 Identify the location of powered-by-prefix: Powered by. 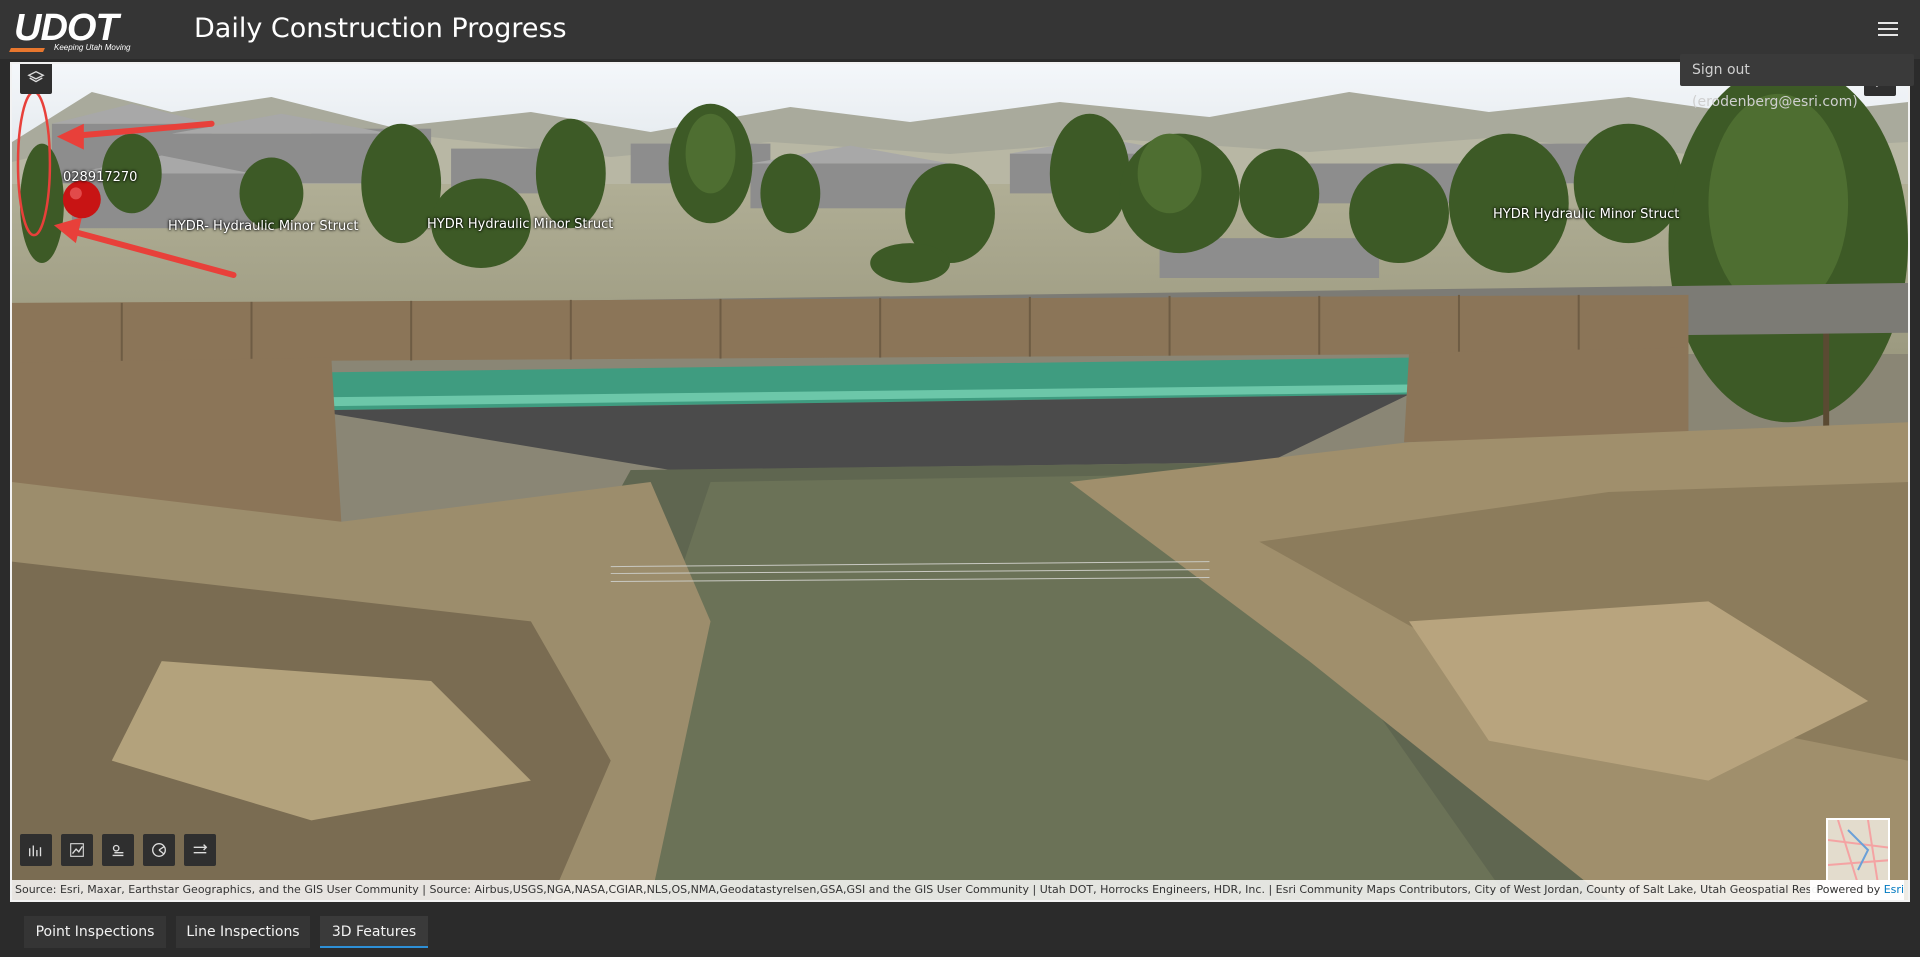
(1848, 889).